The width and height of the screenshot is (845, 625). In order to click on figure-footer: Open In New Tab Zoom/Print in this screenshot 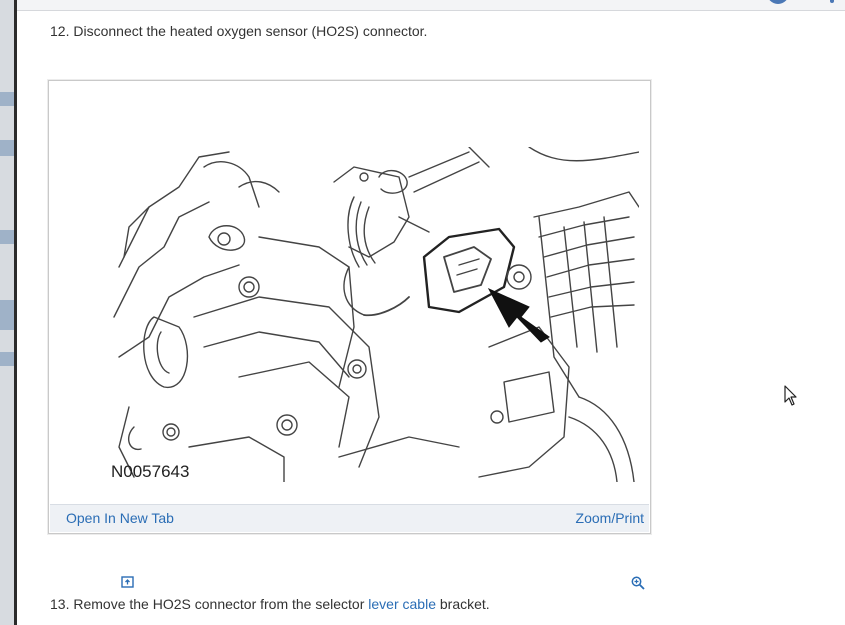, I will do `click(349, 547)`.